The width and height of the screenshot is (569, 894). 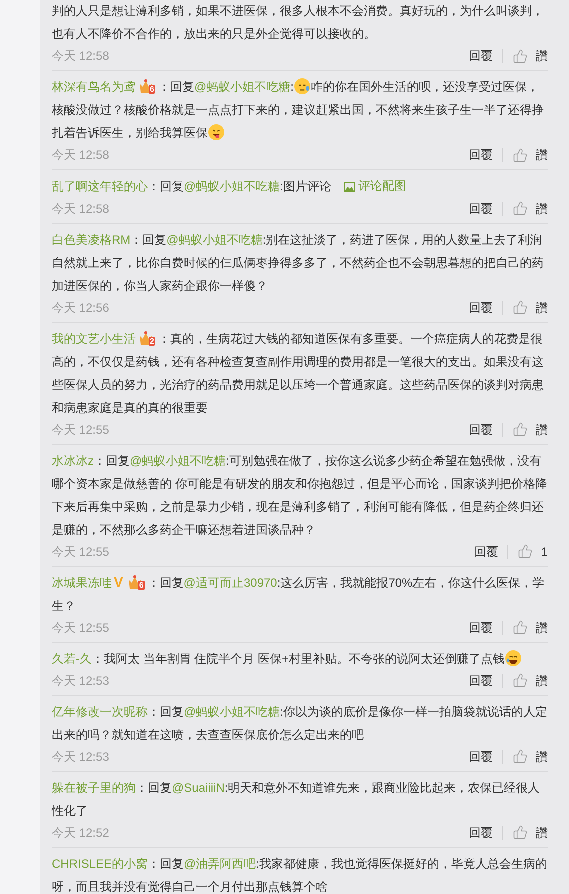 What do you see at coordinates (297, 800) in the screenshot?
I see `comment-text: 躲在被子里的狗：回复@SuaiiiiN:明天和意外不知道谁先来，跟商业险比起来，农保已经很人性化了` at bounding box center [297, 800].